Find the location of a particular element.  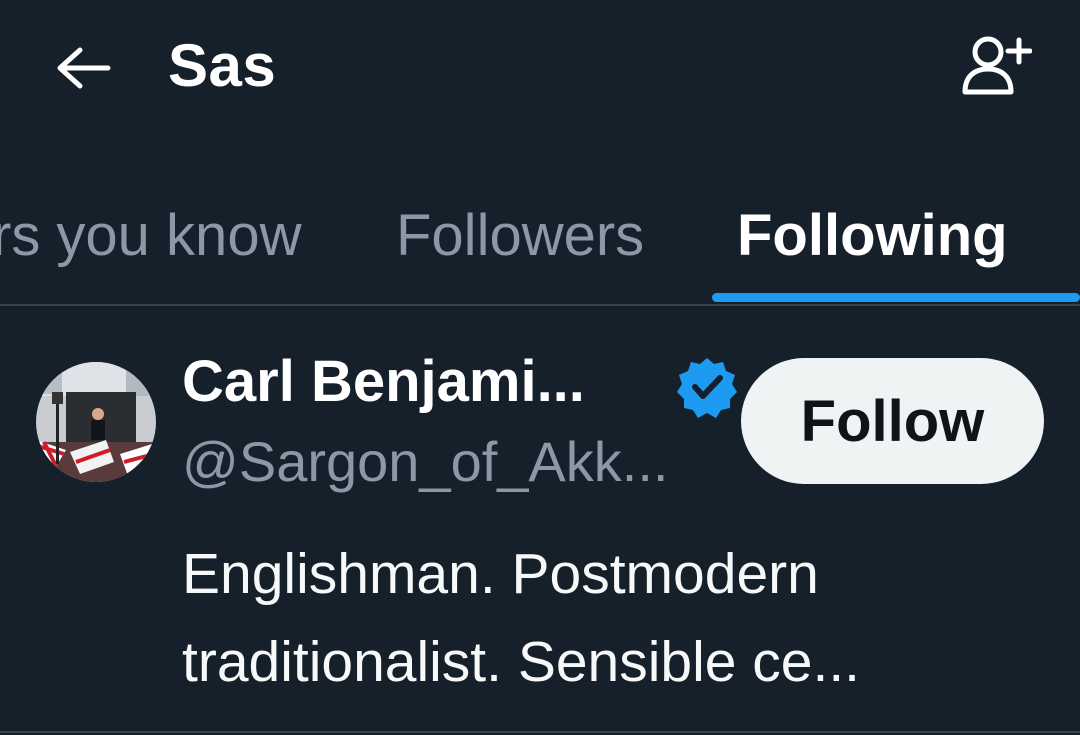

add-user-button is located at coordinates (997, 65).